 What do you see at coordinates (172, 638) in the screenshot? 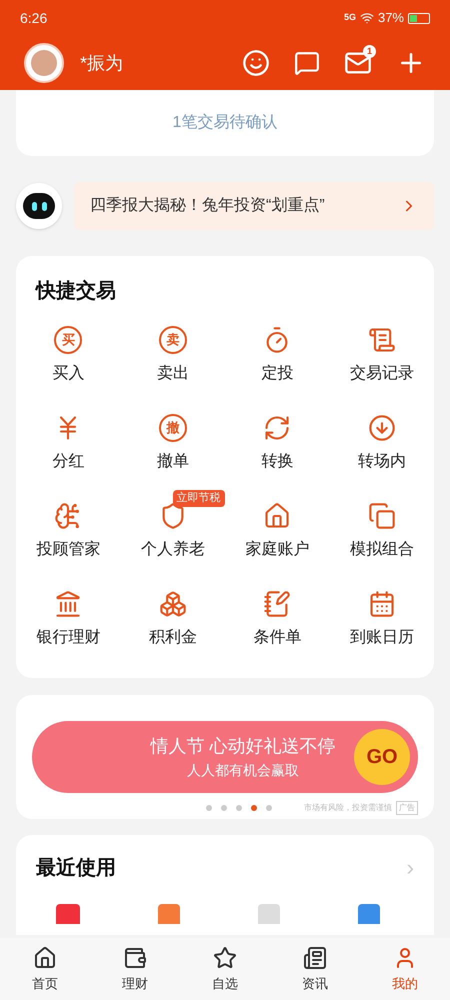
I see `action-label: 积利金` at bounding box center [172, 638].